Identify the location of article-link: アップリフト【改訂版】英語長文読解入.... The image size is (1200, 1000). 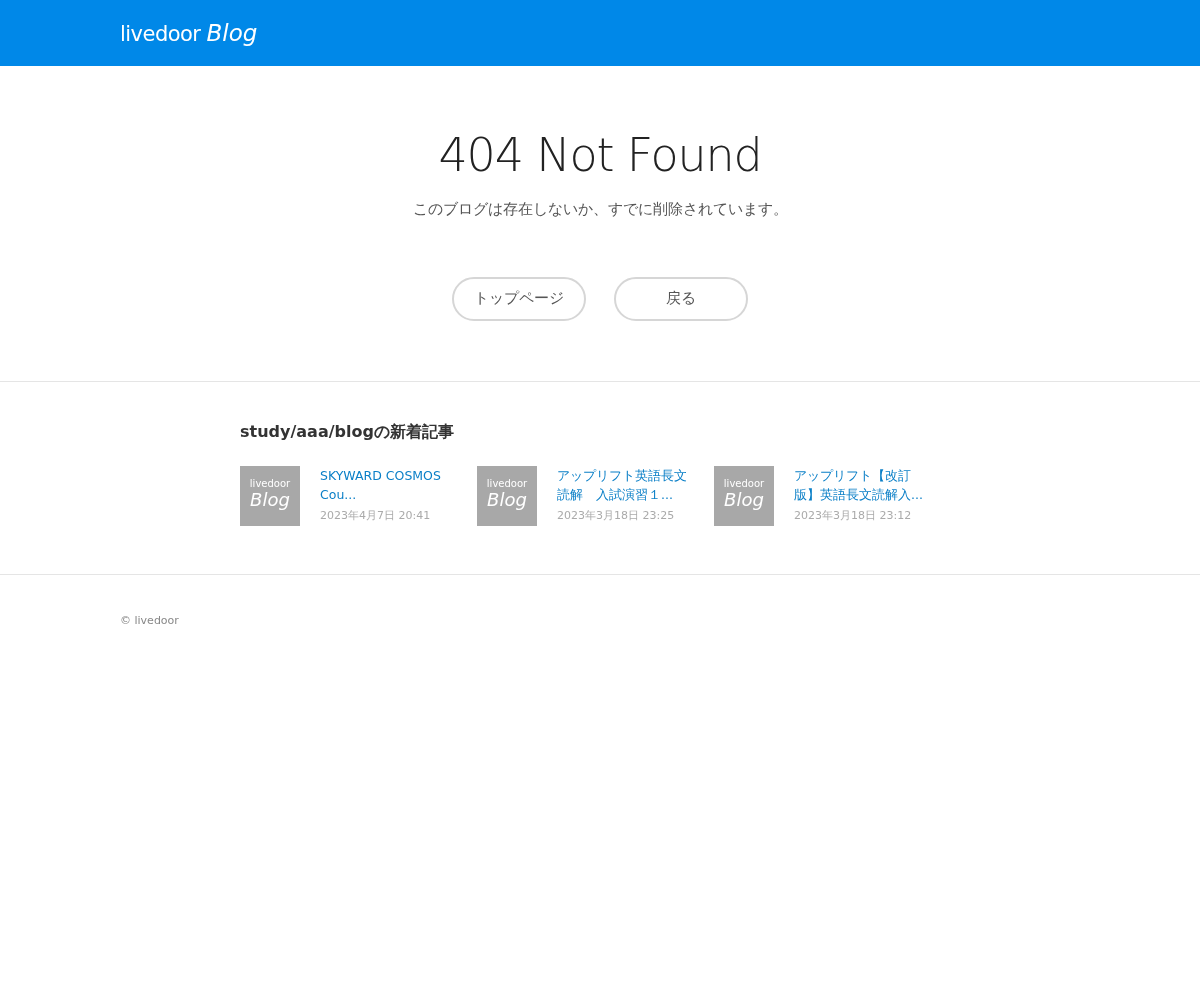
(861, 484).